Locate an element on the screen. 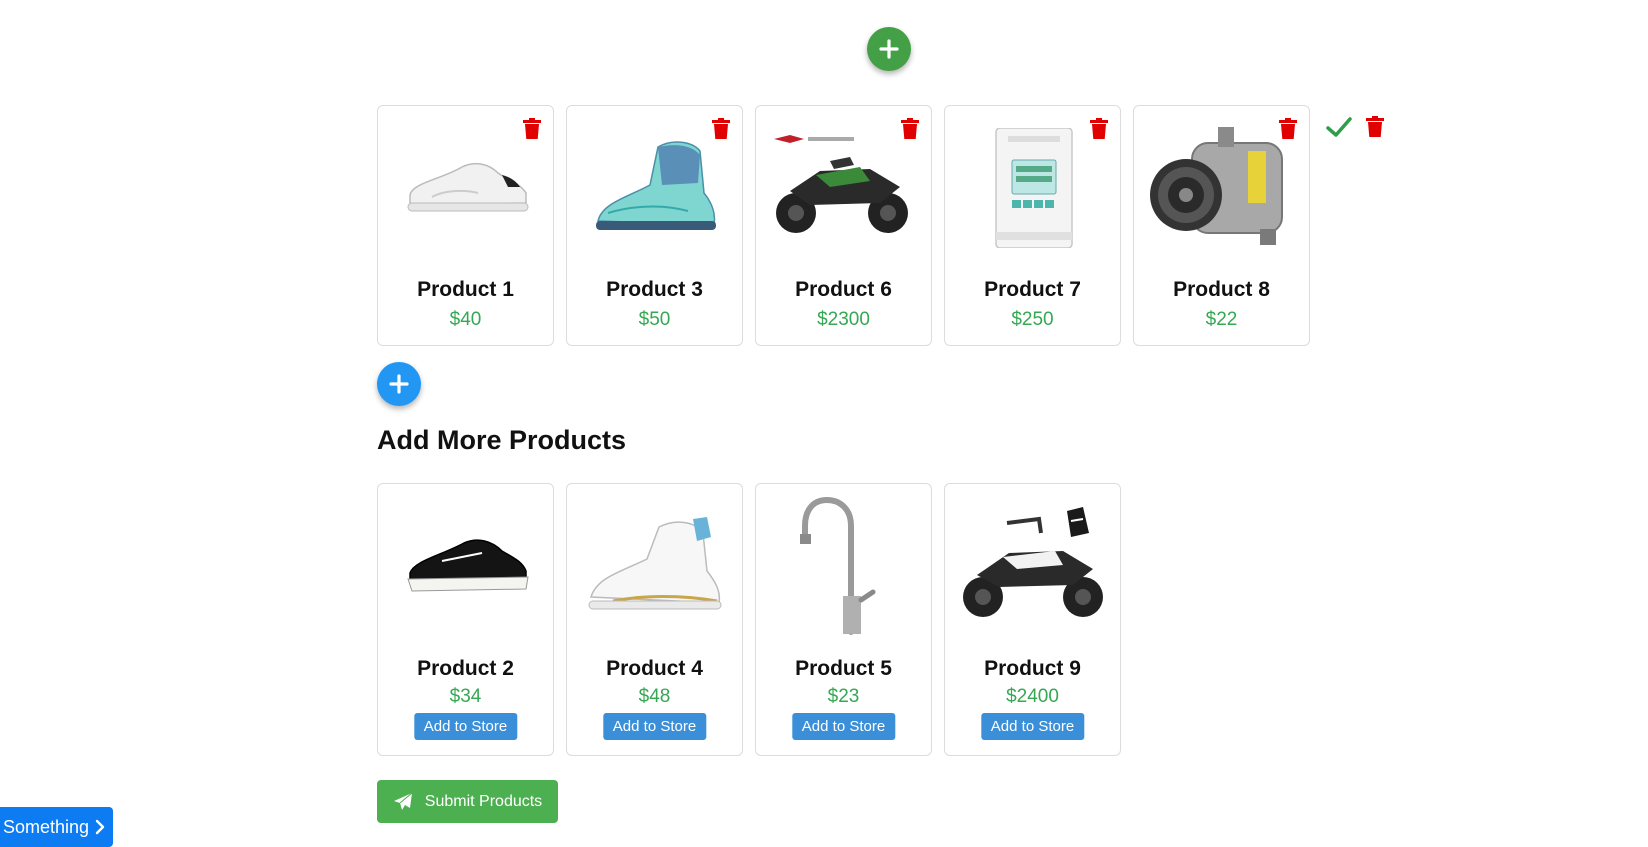 The image size is (1648, 847). store-product-card: Product 3 $50 is located at coordinates (654, 225).